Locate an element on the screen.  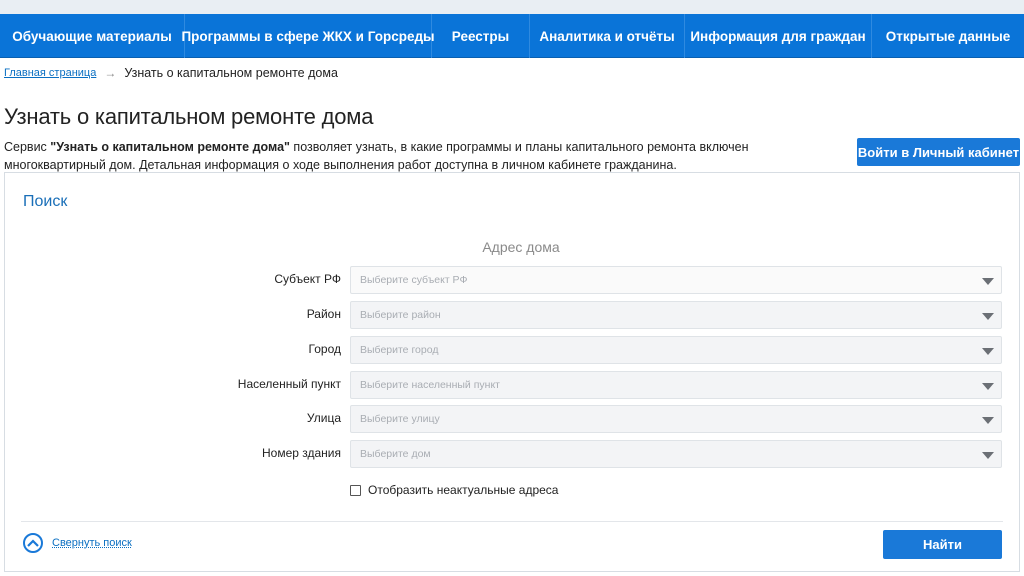
search-panel-title: Поиск is located at coordinates (45, 201).